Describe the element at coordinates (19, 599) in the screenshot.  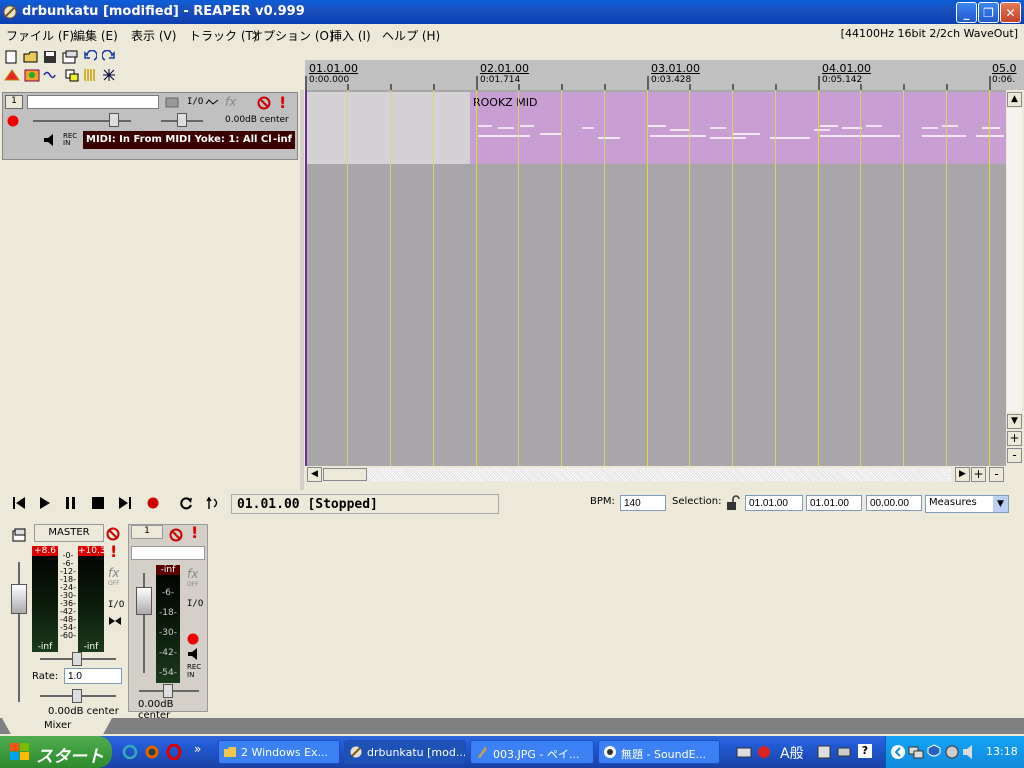
I see `master-fader-thumb` at that location.